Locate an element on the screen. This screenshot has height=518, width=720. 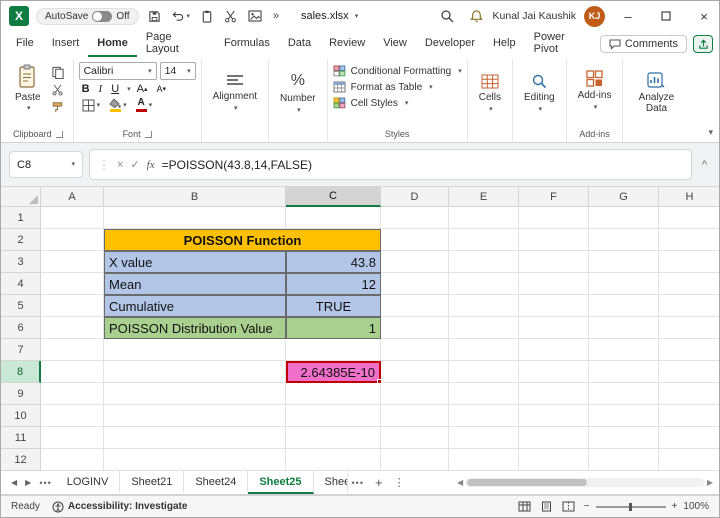
column-header-E: E is located at coordinates (484, 197).